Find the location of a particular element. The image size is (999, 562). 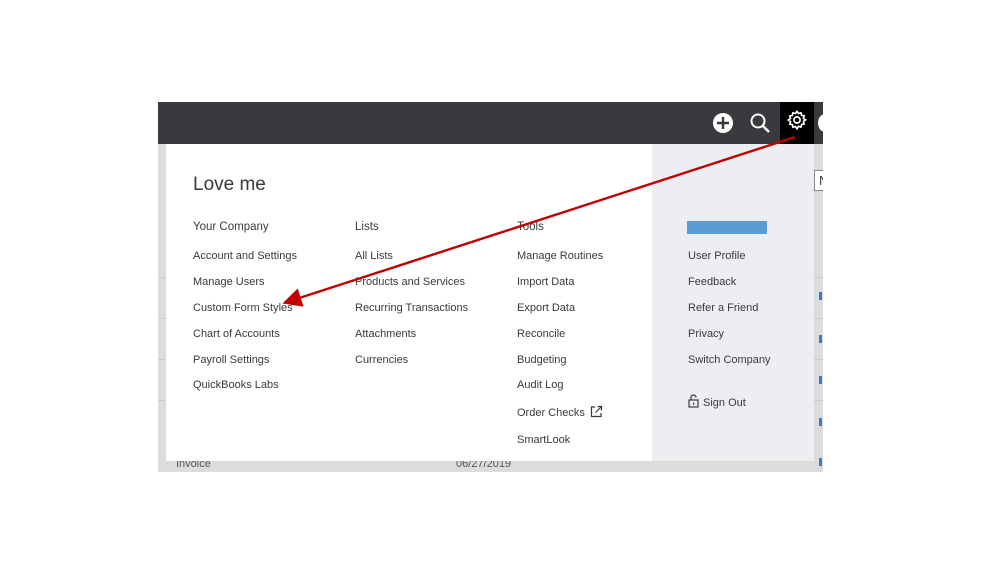

settings-button is located at coordinates (797, 128).